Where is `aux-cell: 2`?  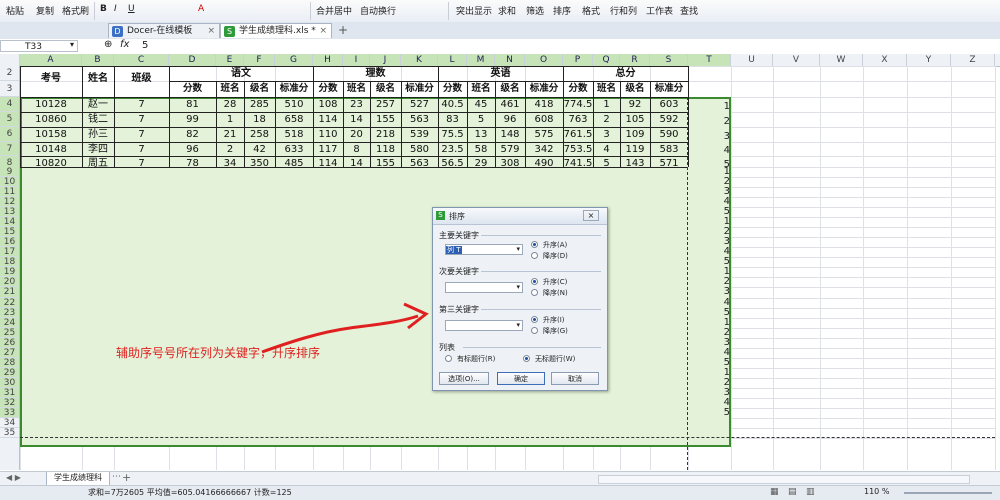 aux-cell: 2 is located at coordinates (720, 121).